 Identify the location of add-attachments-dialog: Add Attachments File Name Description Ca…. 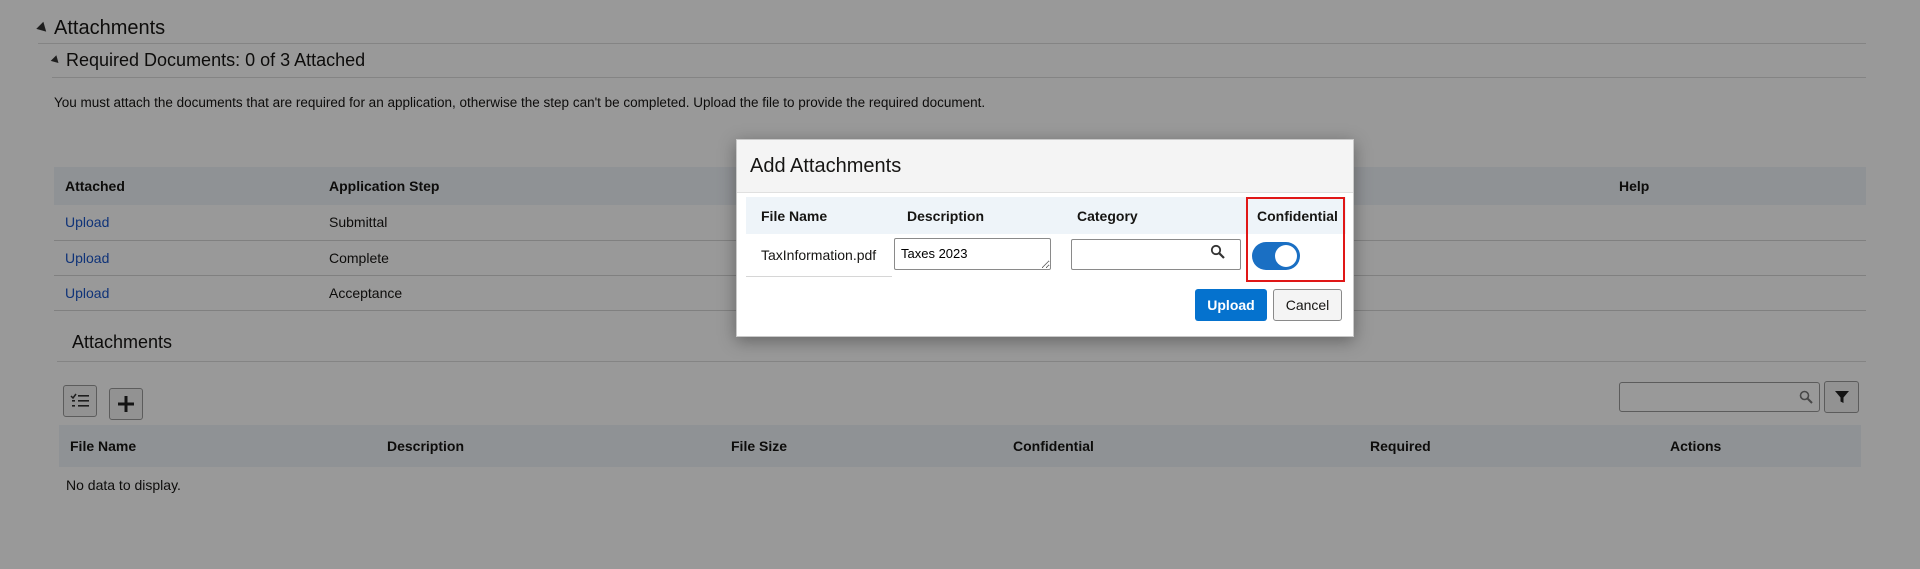
(1045, 238).